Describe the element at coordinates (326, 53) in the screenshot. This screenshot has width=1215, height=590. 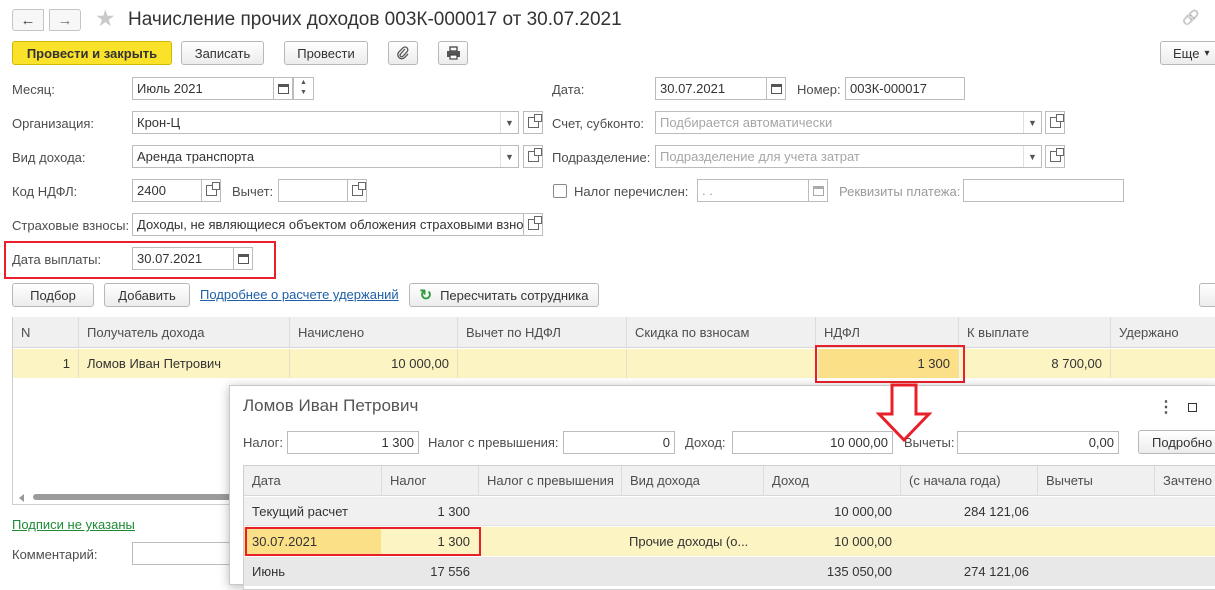
I see `post-button: Провести` at that location.